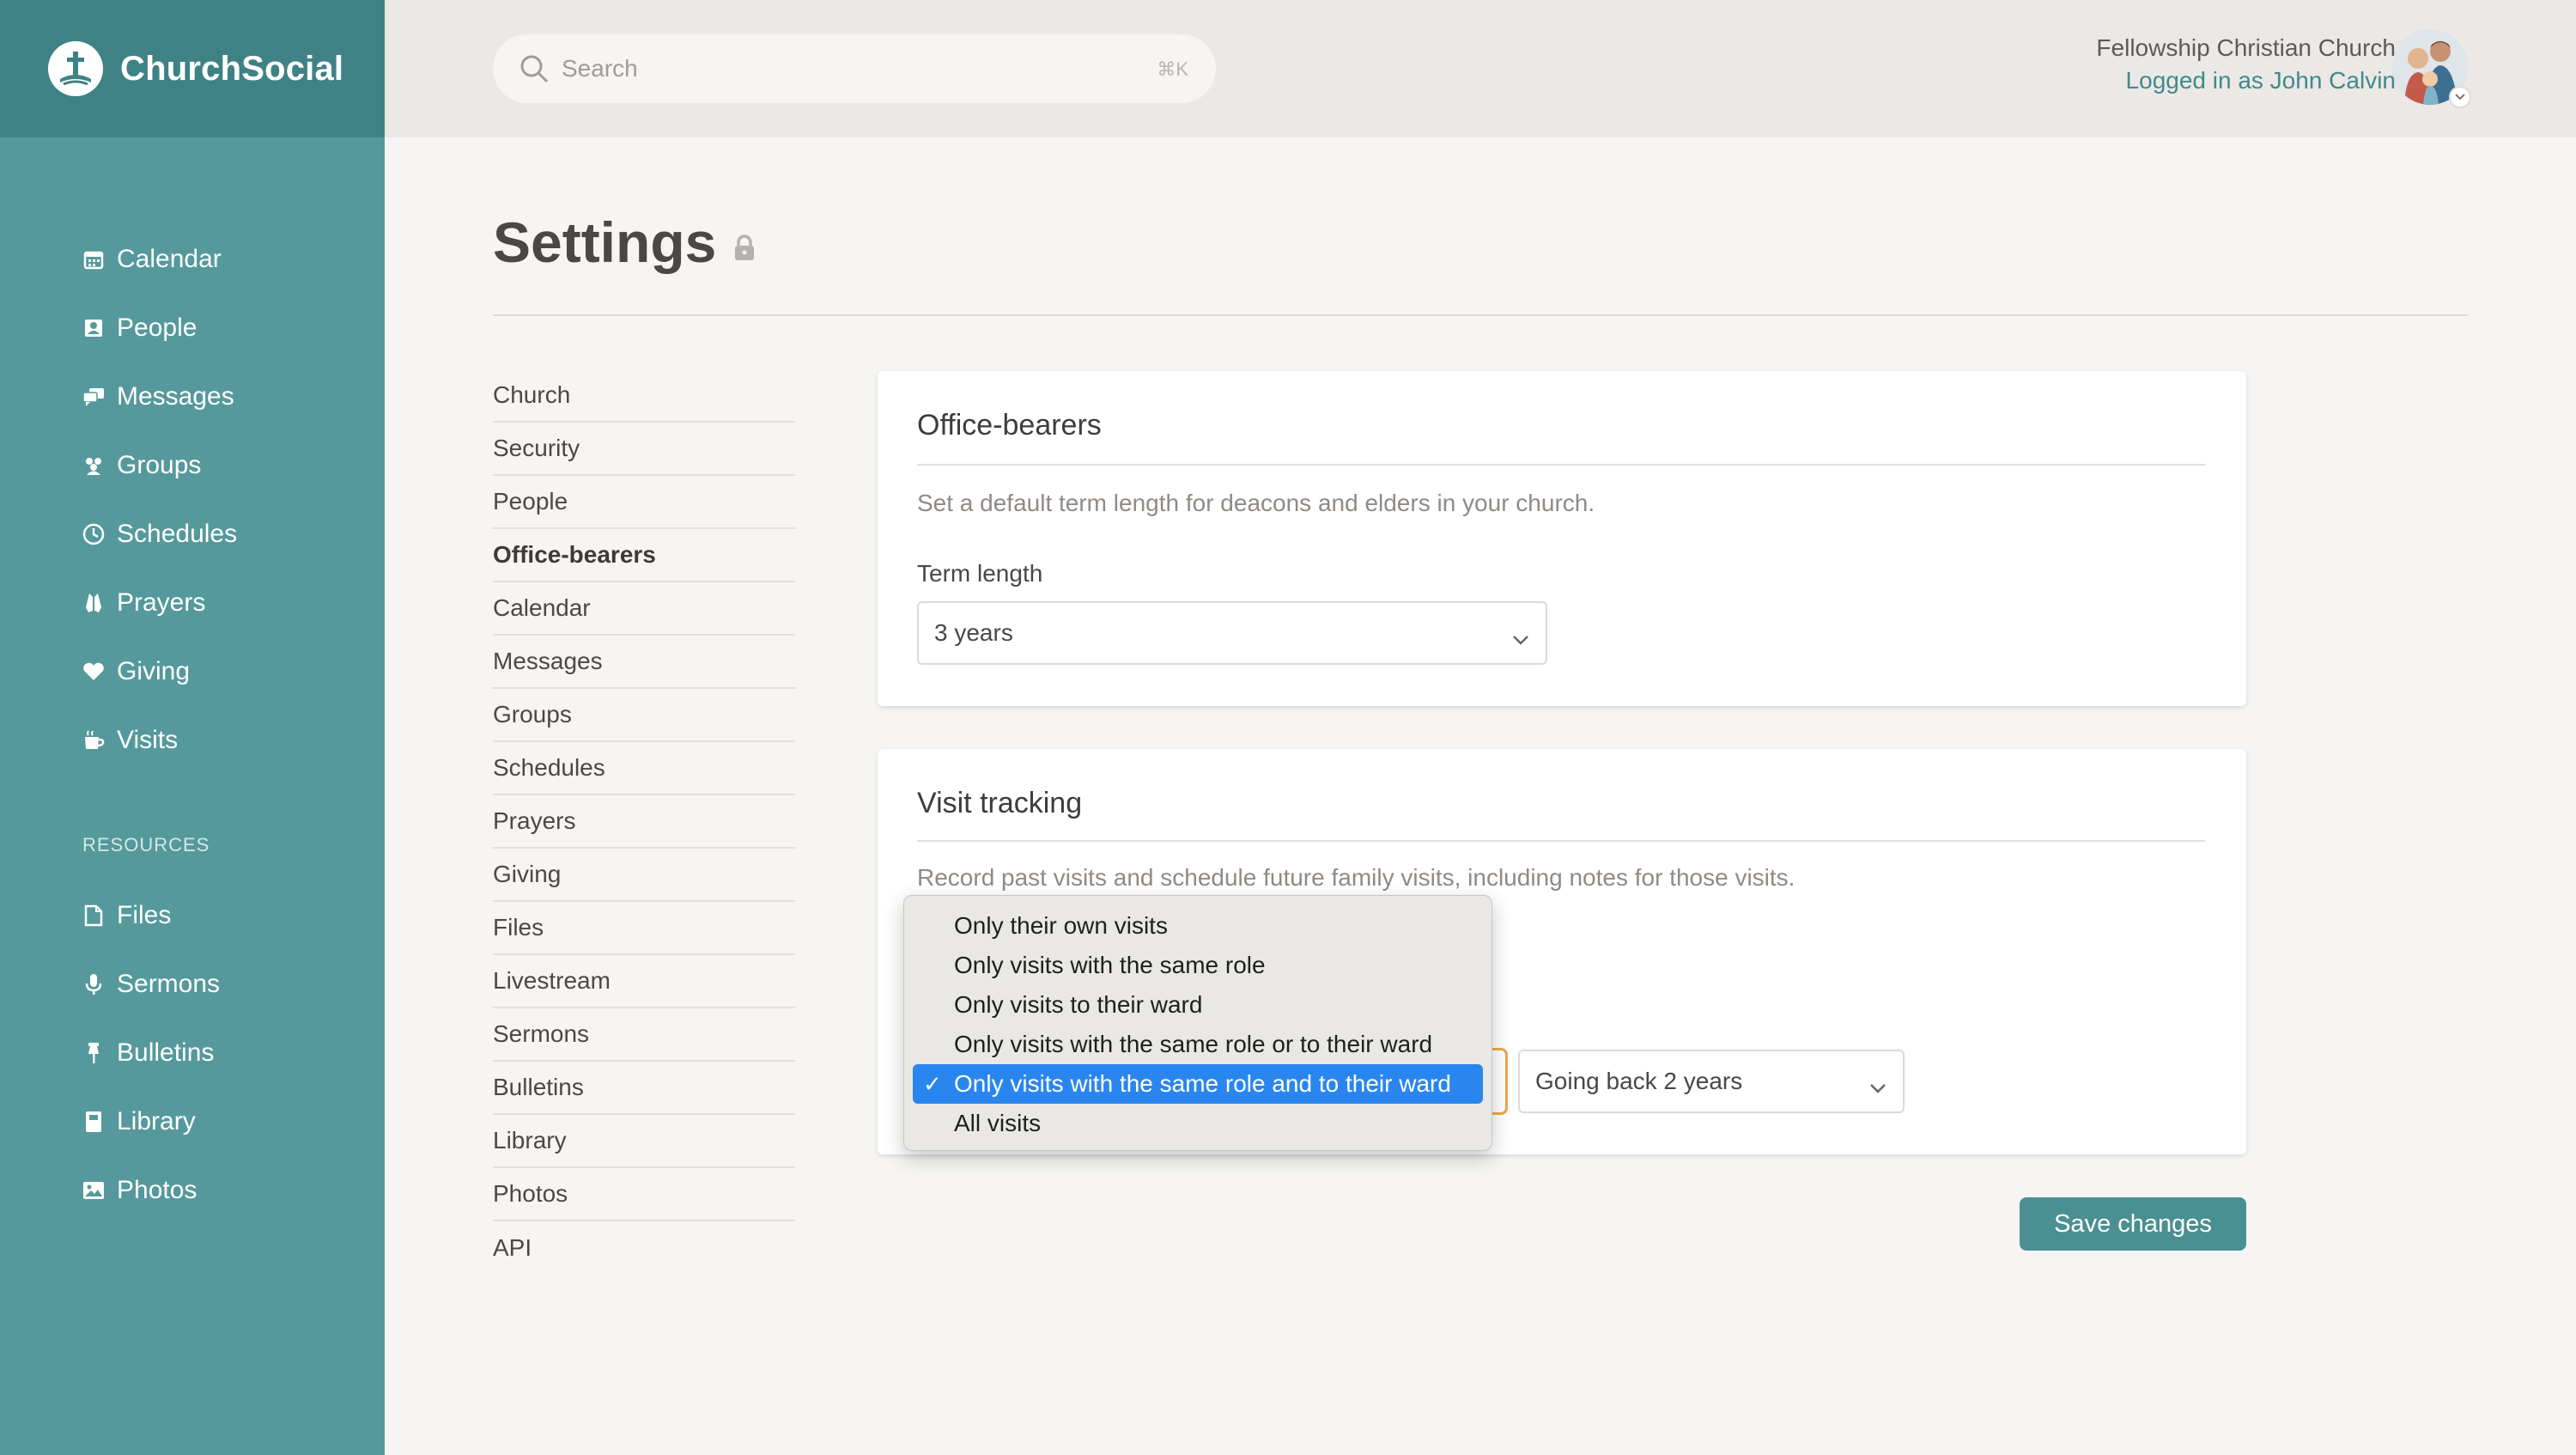 This screenshot has width=2576, height=1455. What do you see at coordinates (175, 396) in the screenshot?
I see `sidebar-item-label: Messages` at bounding box center [175, 396].